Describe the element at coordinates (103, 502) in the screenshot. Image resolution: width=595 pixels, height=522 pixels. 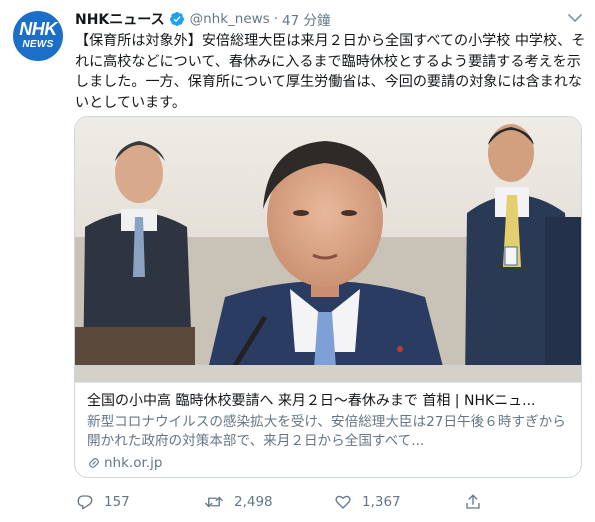
I see `reply-button: 157` at that location.